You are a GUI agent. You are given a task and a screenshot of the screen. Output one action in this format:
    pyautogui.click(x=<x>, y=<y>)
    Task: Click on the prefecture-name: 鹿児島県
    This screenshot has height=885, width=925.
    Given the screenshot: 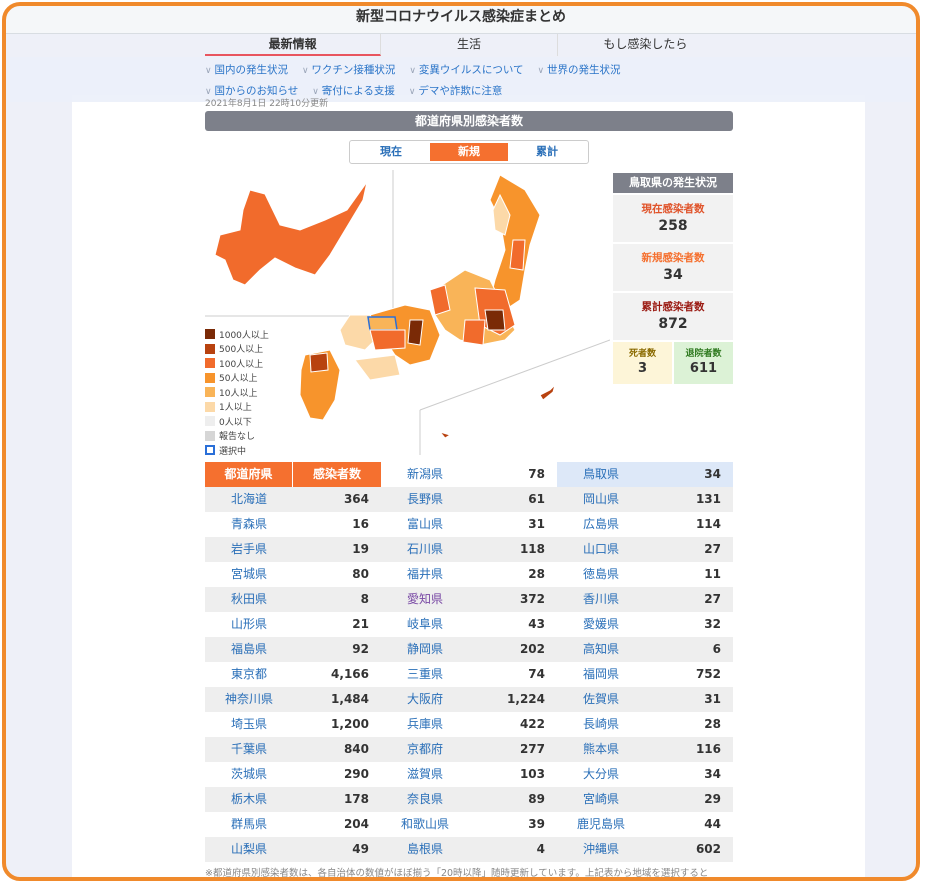 What is the action you would take?
    pyautogui.click(x=601, y=824)
    